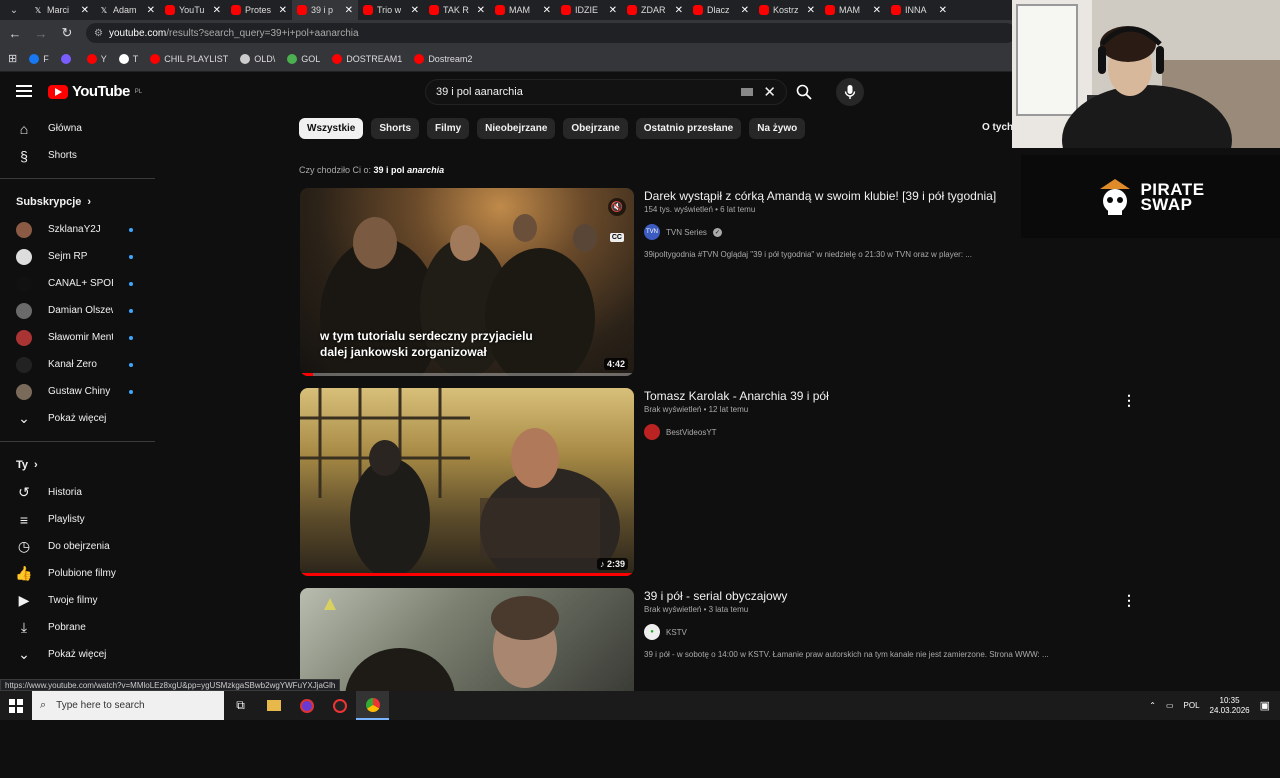 The width and height of the screenshot is (1280, 778). What do you see at coordinates (77, 573) in the screenshot?
I see `sidebar-item: 👍 Polubione filmy` at bounding box center [77, 573].